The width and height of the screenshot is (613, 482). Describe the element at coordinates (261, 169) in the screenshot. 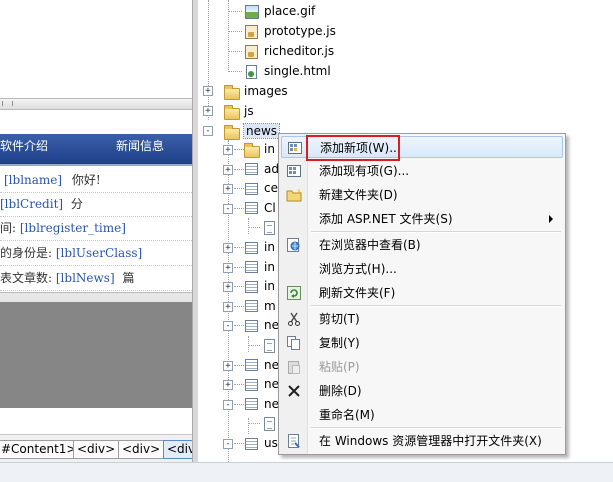

I see `tree-item-news-child: ad` at that location.